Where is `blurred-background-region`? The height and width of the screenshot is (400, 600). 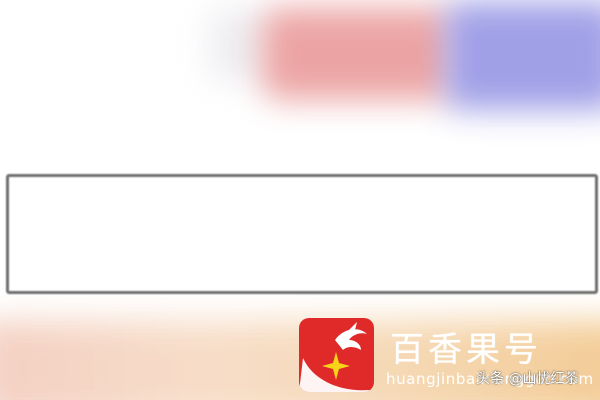
blurred-background-region is located at coordinates (240, 45).